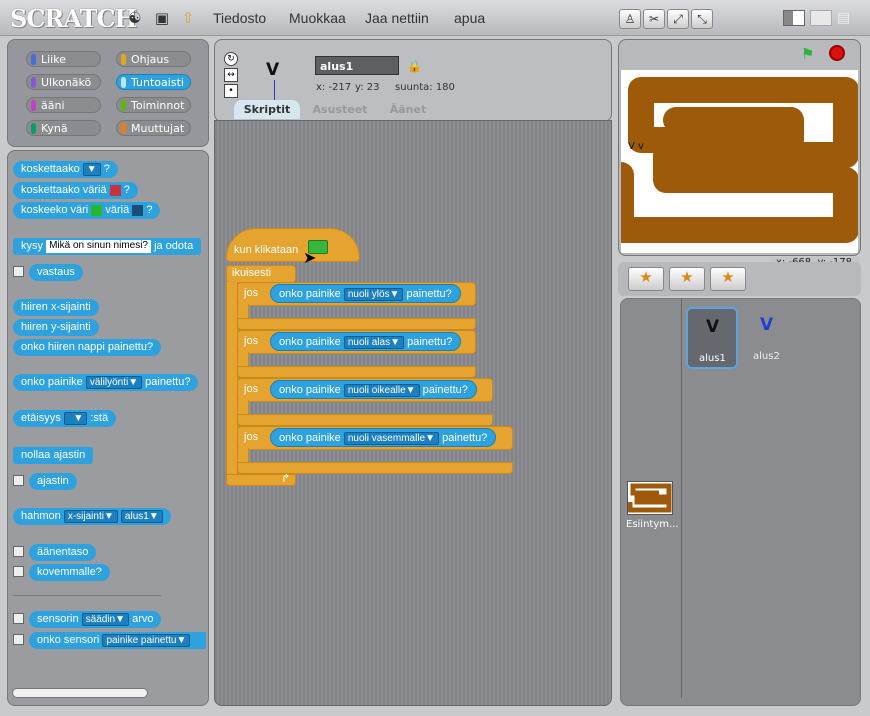 This screenshot has width=870, height=716. What do you see at coordinates (630, 19) in the screenshot?
I see `stamp-icon: ♙` at bounding box center [630, 19].